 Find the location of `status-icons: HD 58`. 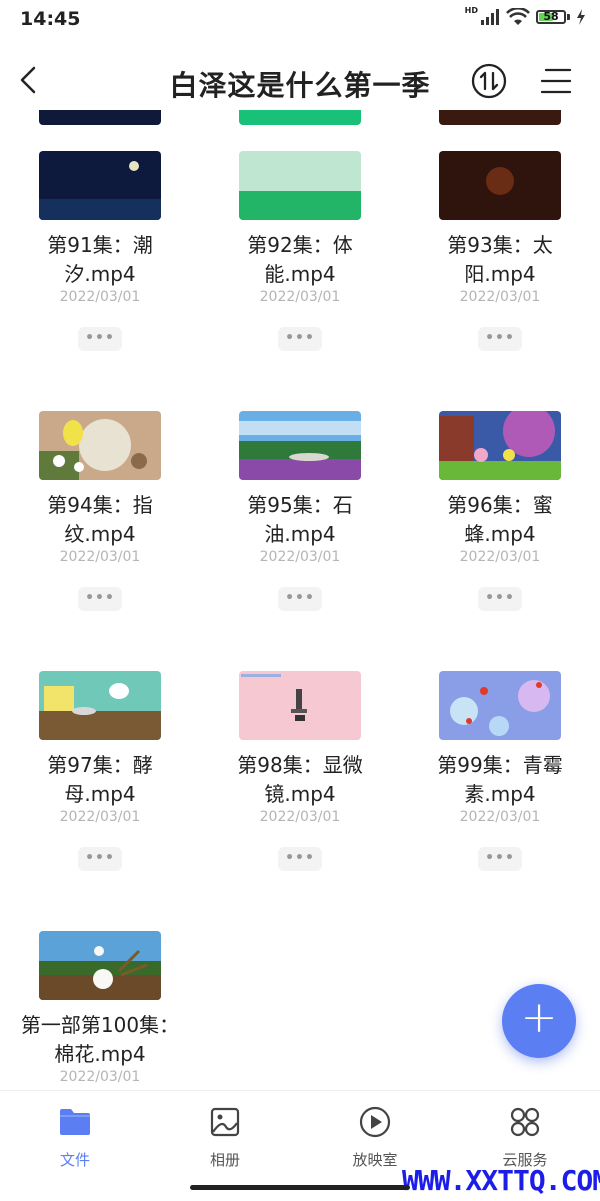

status-icons: HD 58 is located at coordinates (525, 16).